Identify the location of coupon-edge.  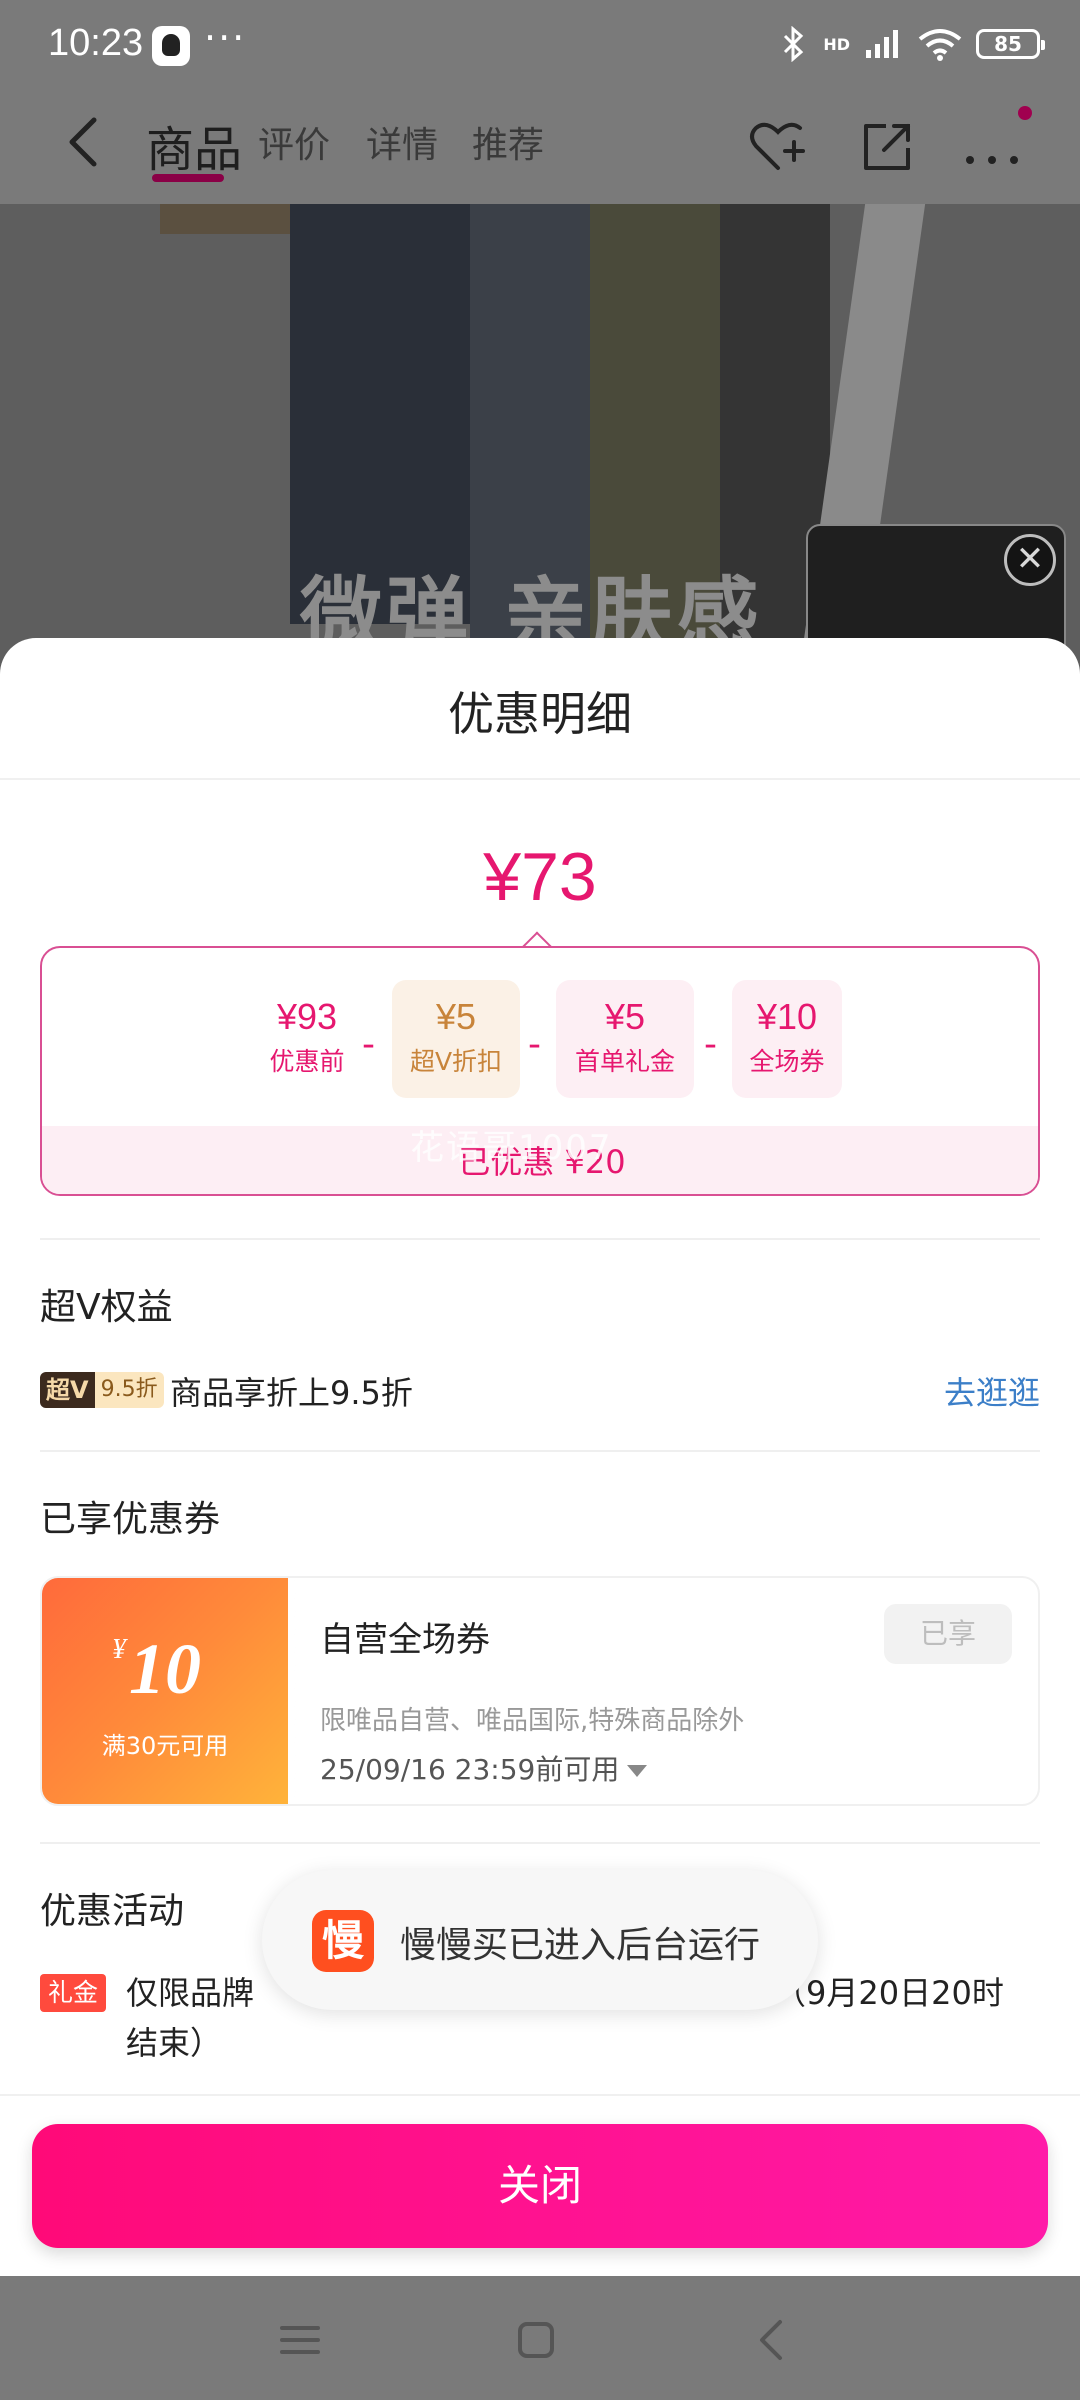
(288, 1691).